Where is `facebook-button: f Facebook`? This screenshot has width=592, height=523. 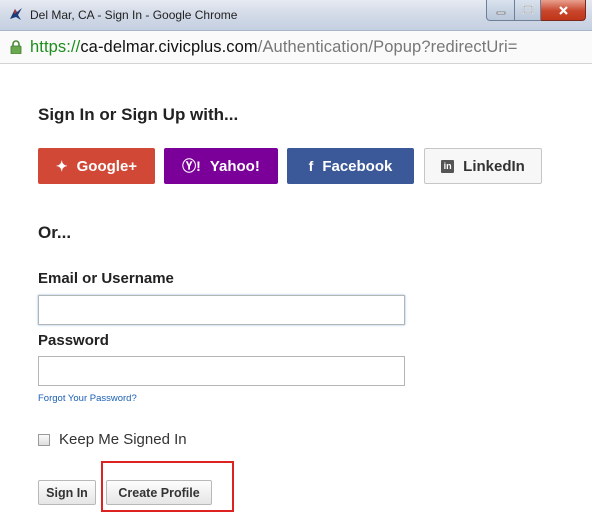 facebook-button: f Facebook is located at coordinates (350, 166).